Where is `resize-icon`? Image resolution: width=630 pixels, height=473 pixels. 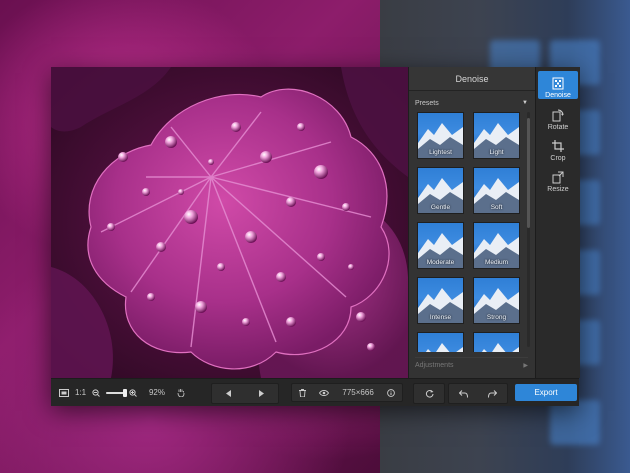 resize-icon is located at coordinates (558, 177).